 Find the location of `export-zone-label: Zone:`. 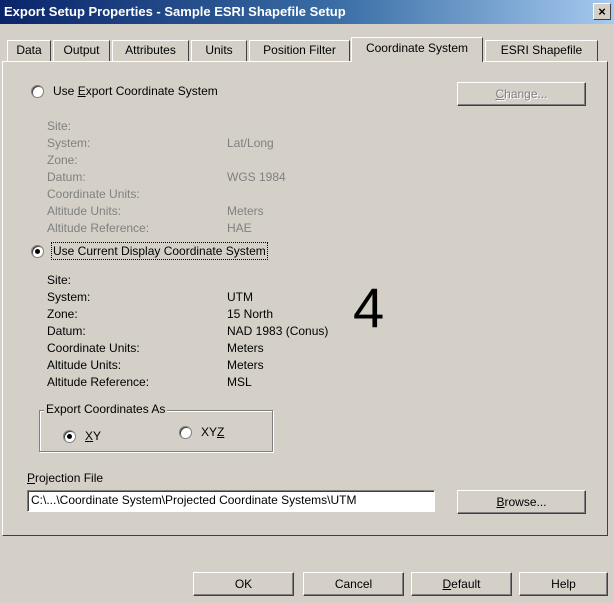

export-zone-label: Zone: is located at coordinates (62, 160).